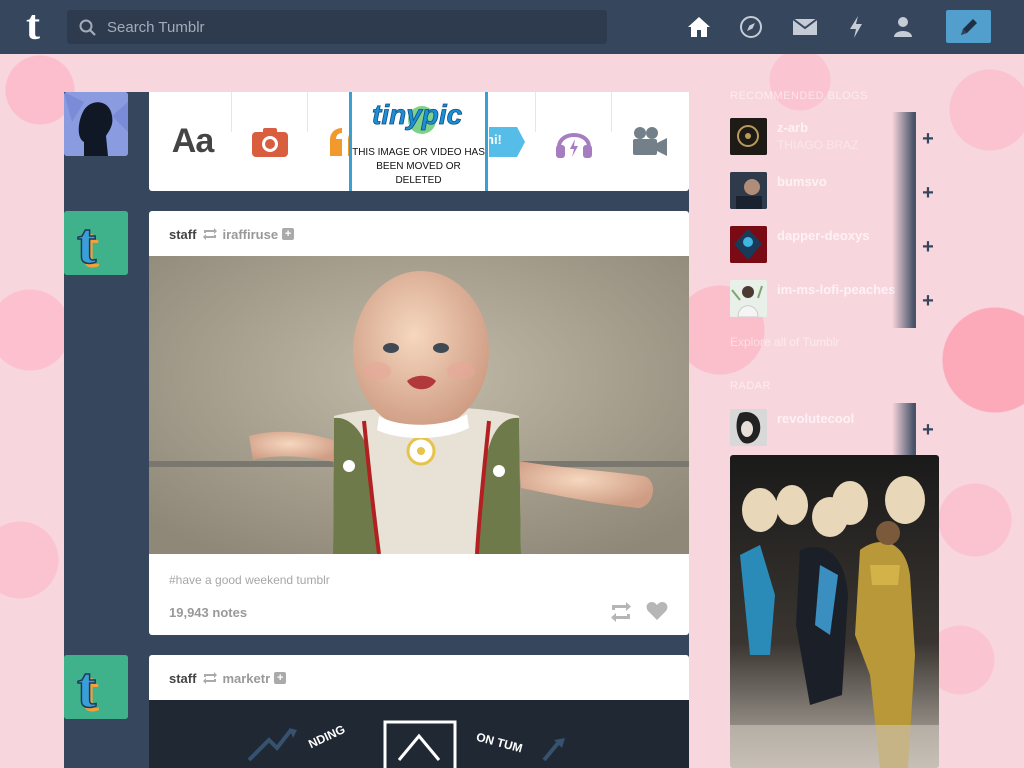 The height and width of the screenshot is (768, 1024). Describe the element at coordinates (815, 418) in the screenshot. I see `blog-name: revolutecool` at that location.